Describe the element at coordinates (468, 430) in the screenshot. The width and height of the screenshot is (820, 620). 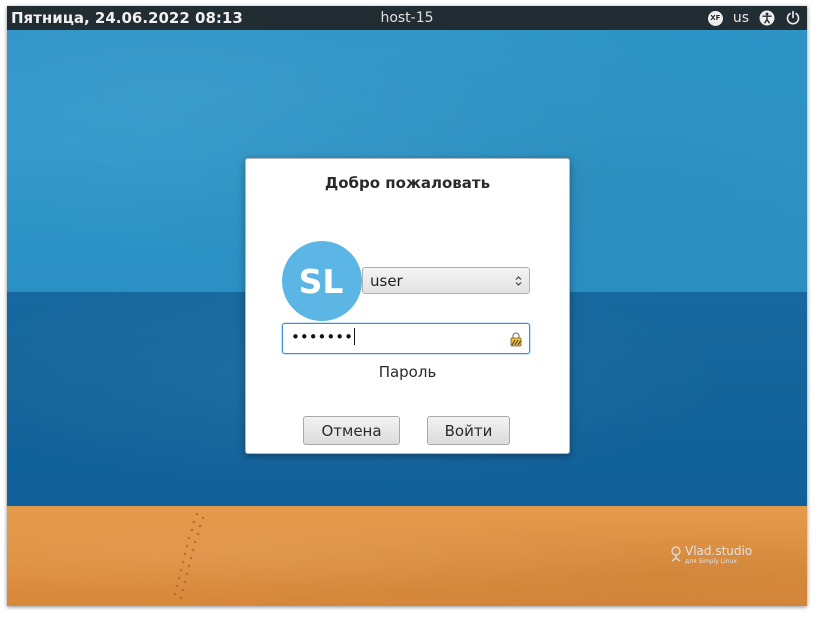
I see `login-button: Войти` at that location.